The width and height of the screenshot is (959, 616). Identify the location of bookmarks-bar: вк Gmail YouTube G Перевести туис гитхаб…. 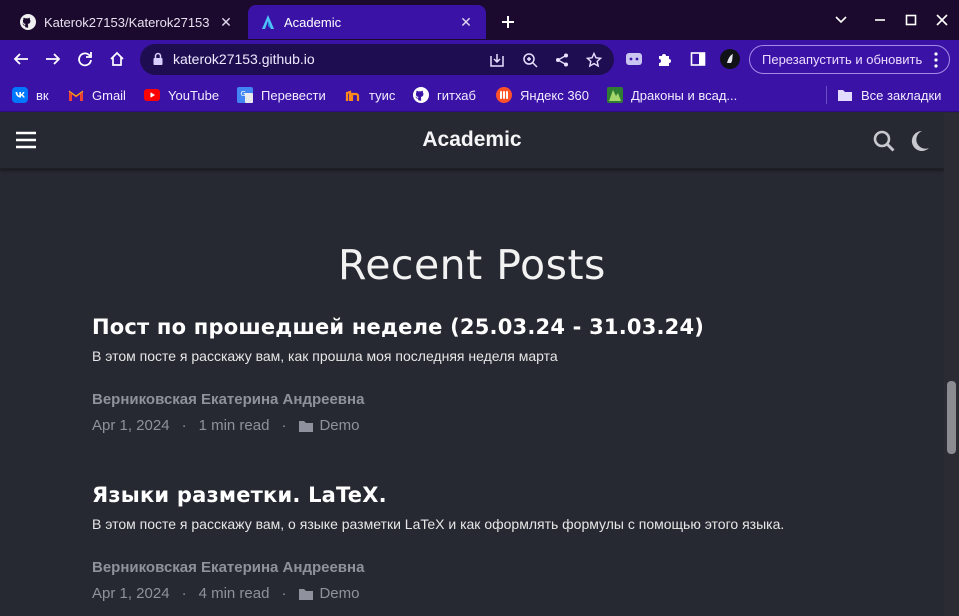
(479, 95).